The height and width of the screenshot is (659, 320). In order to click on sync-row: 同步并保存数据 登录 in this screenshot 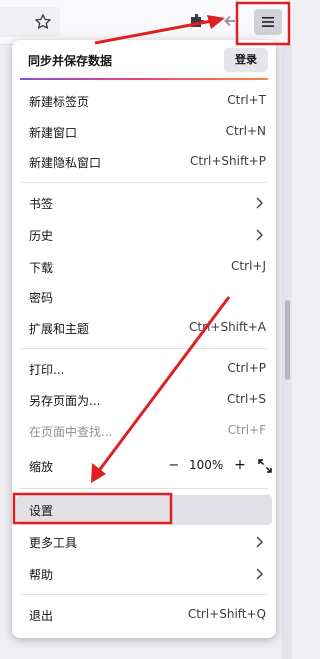, I will do `click(144, 60)`.